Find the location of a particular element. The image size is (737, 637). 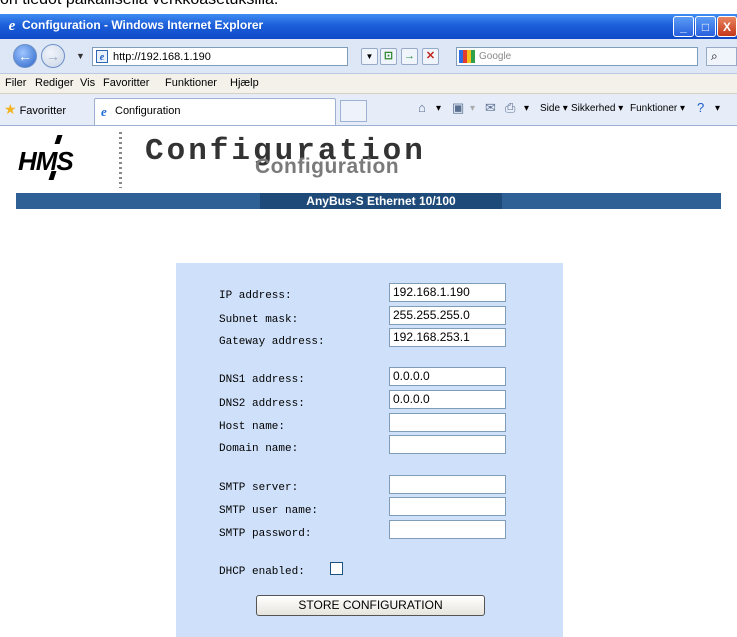

back-button: ← is located at coordinates (25, 56).